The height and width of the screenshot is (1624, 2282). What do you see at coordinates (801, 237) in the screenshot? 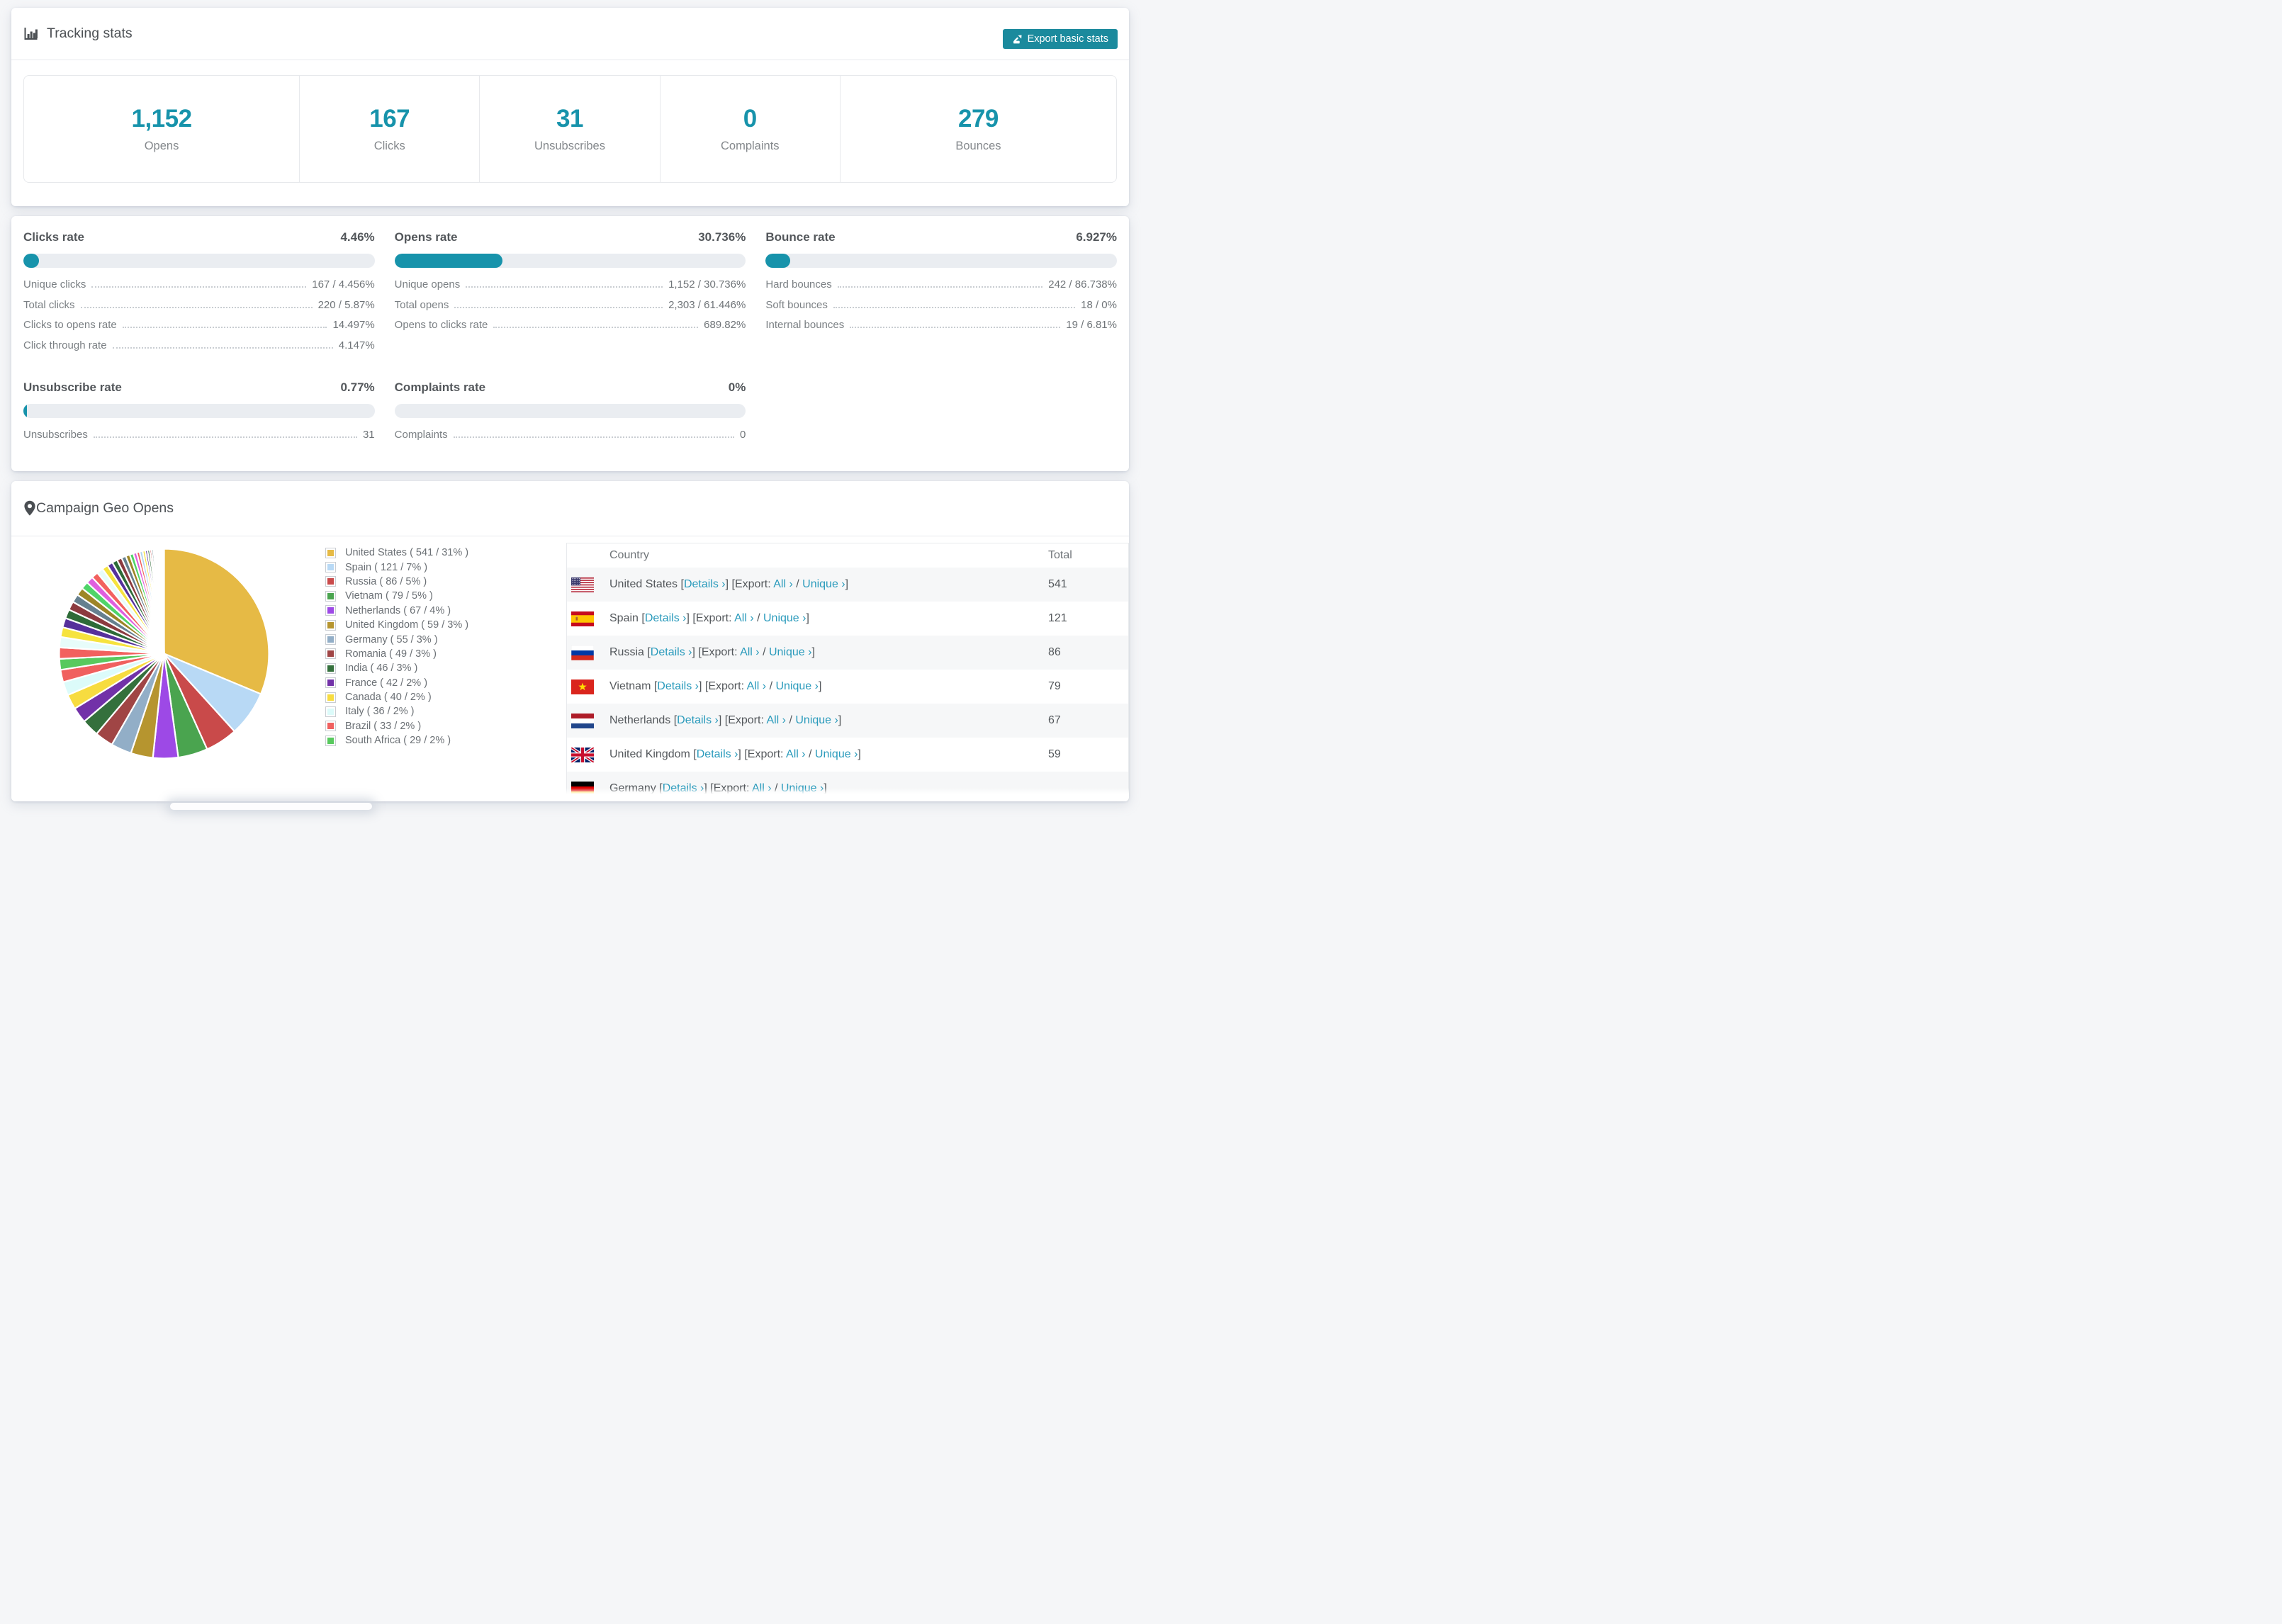
I see `rate-title: Bounce rate` at bounding box center [801, 237].